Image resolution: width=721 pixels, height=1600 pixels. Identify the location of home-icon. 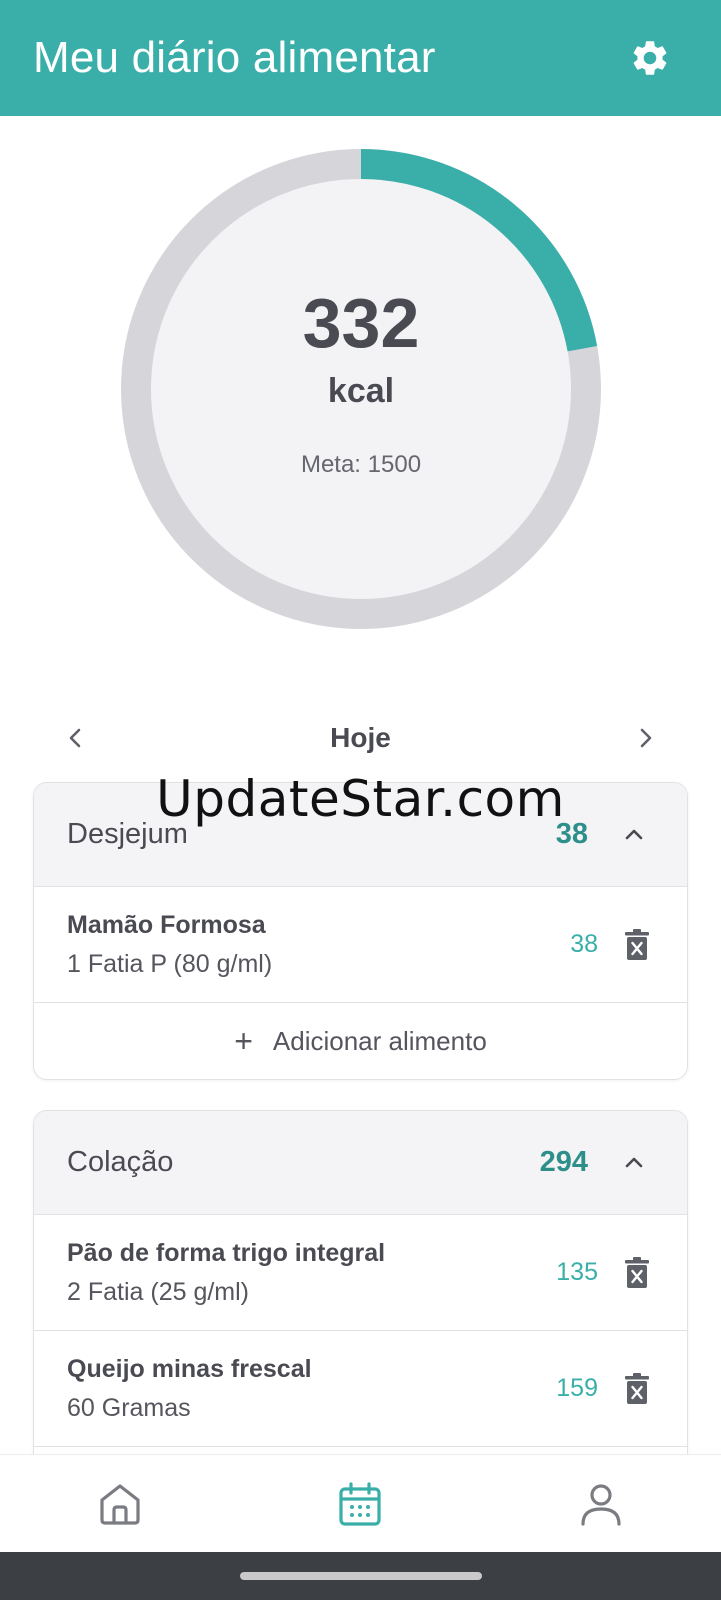
(120, 1504).